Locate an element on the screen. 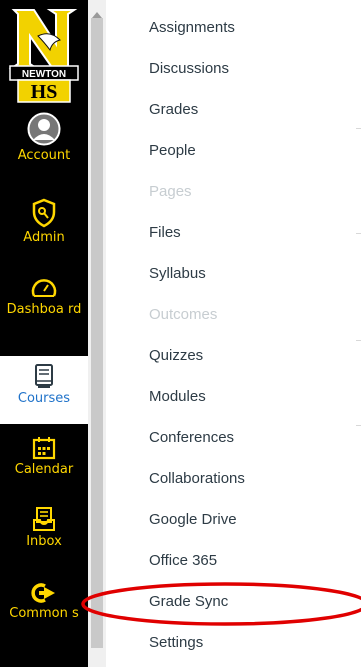 This screenshot has height=667, width=361. logo-word: NEWTON is located at coordinates (44, 74).